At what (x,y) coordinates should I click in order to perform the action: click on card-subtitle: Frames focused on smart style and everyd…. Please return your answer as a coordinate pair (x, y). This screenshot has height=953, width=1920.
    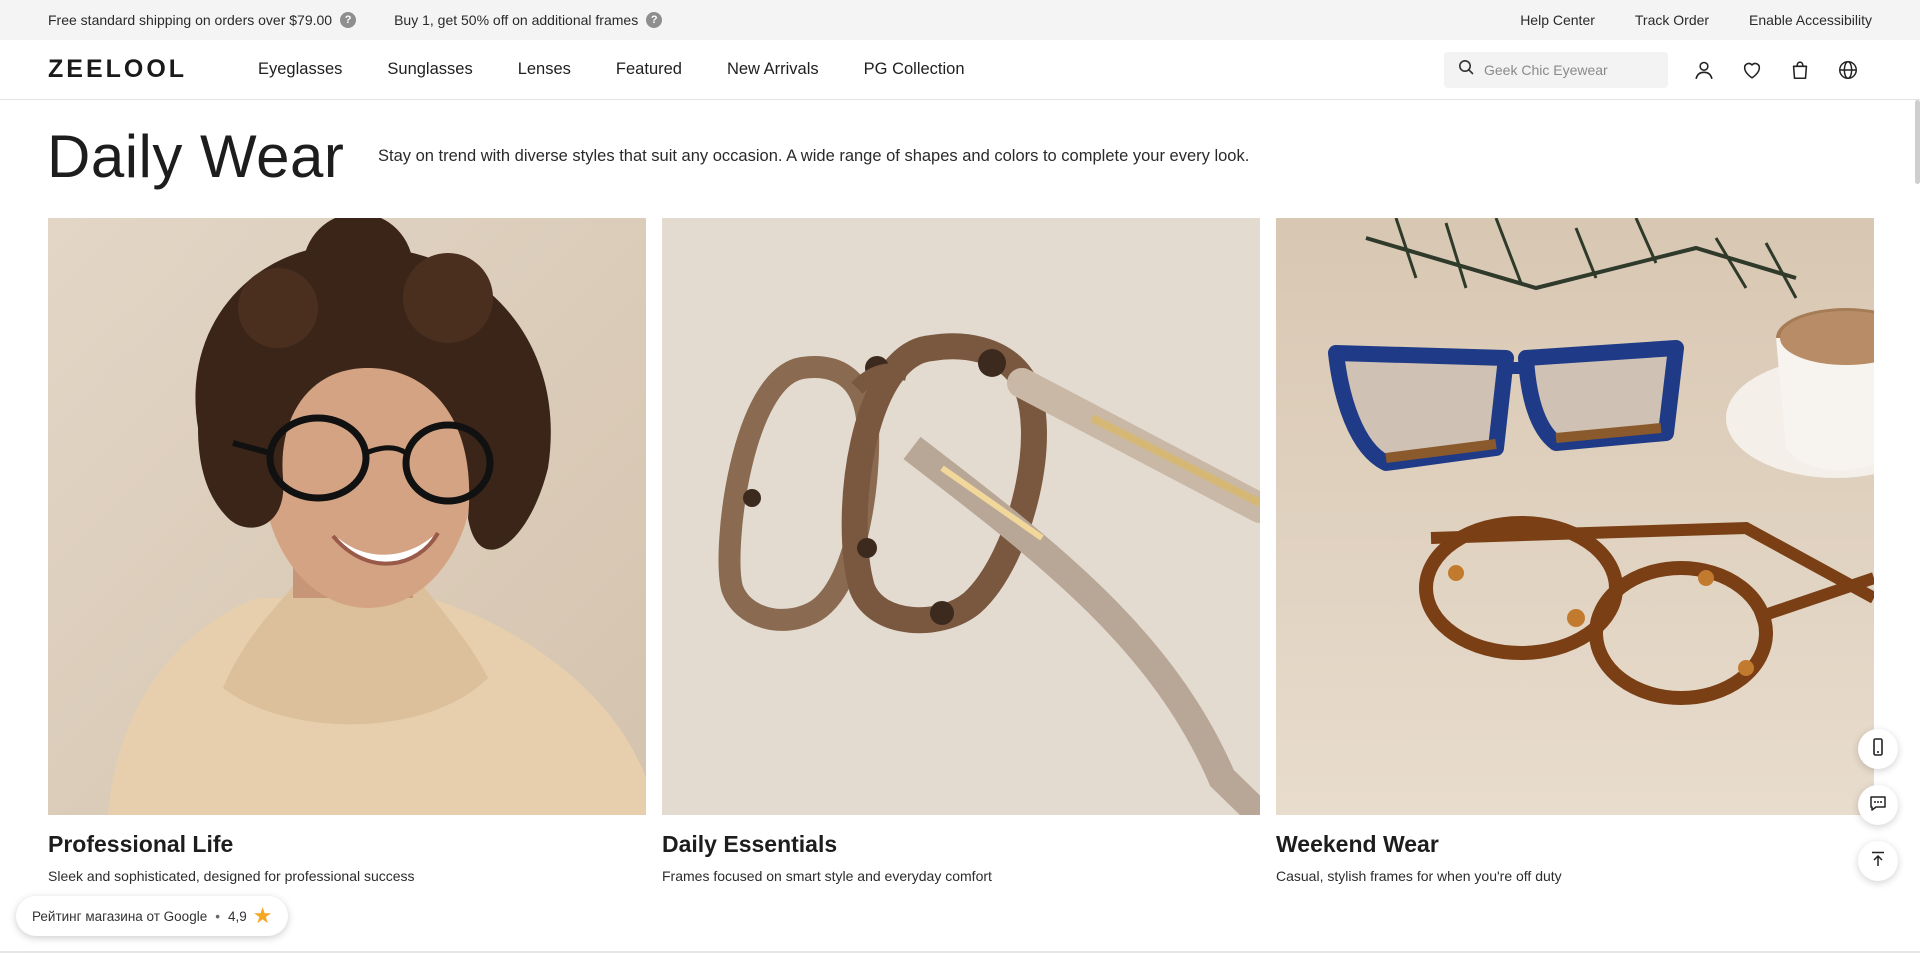
    Looking at the image, I should click on (827, 876).